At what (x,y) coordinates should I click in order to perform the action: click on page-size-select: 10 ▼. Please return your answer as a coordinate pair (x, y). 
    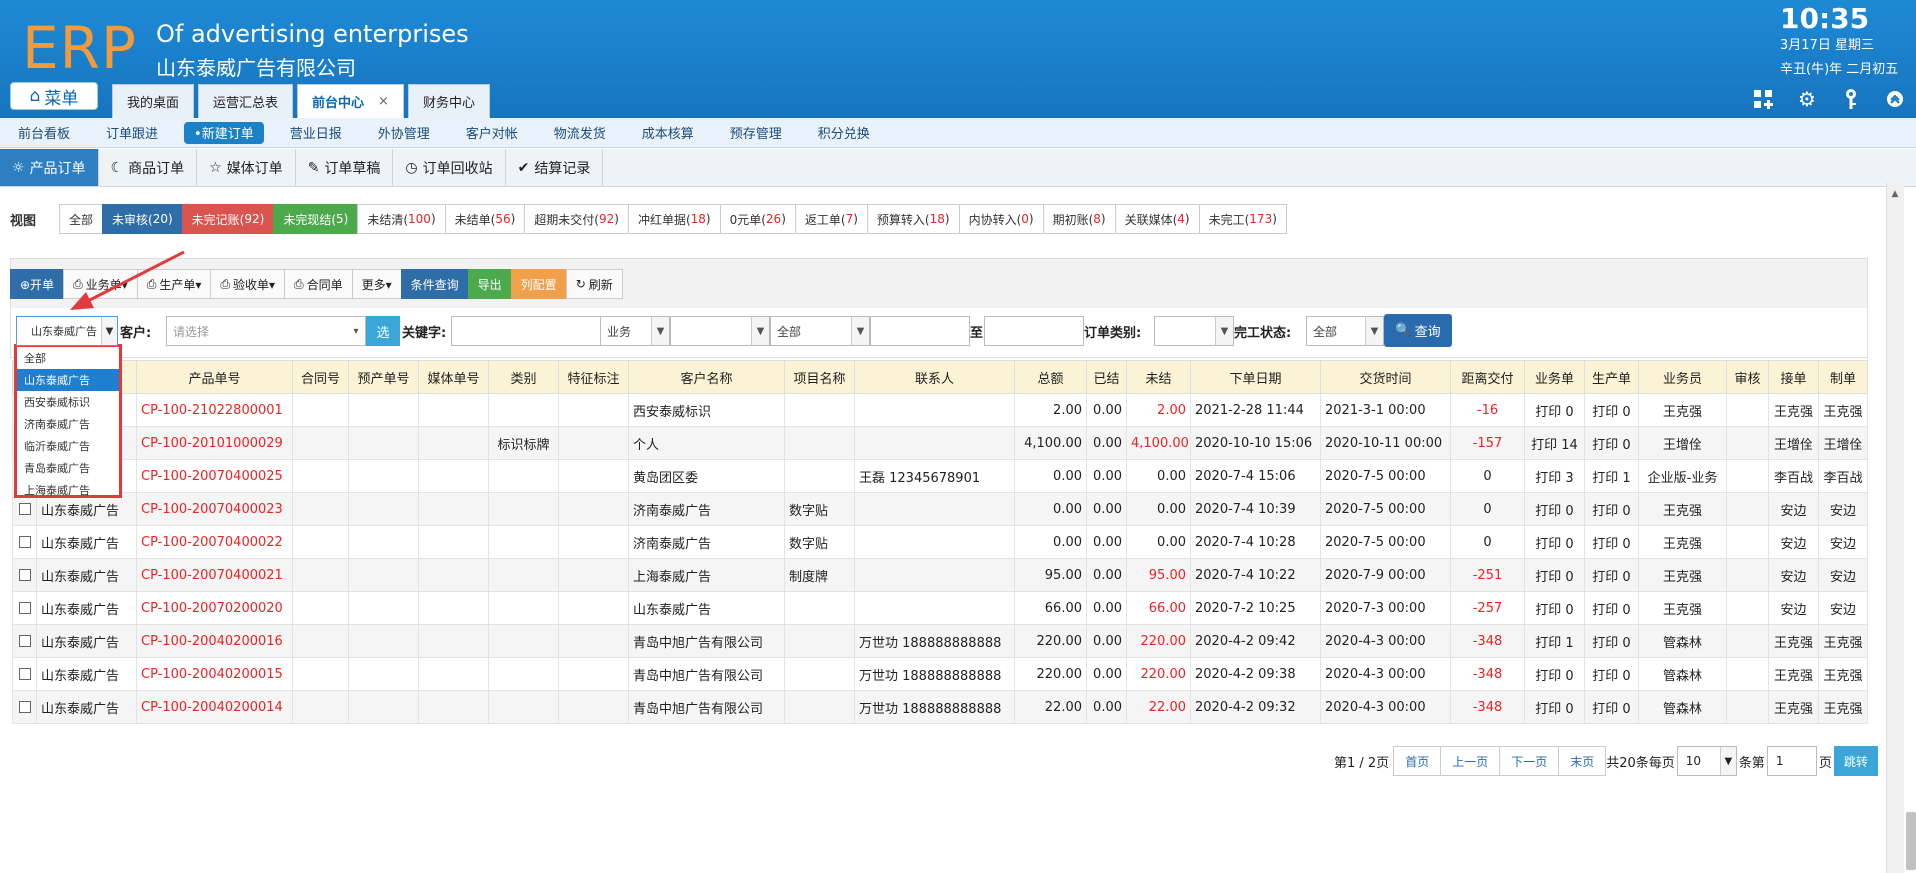
    Looking at the image, I should click on (1706, 761).